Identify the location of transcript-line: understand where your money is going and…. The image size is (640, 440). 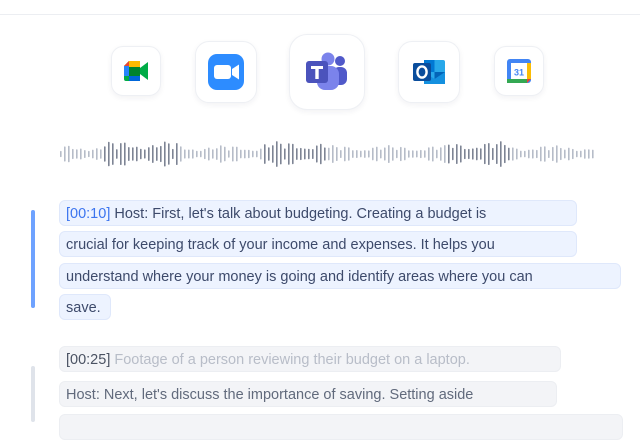
(340, 276).